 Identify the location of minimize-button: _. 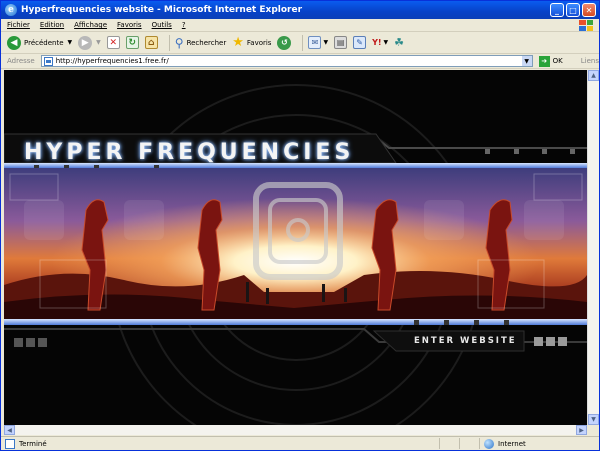
(557, 10).